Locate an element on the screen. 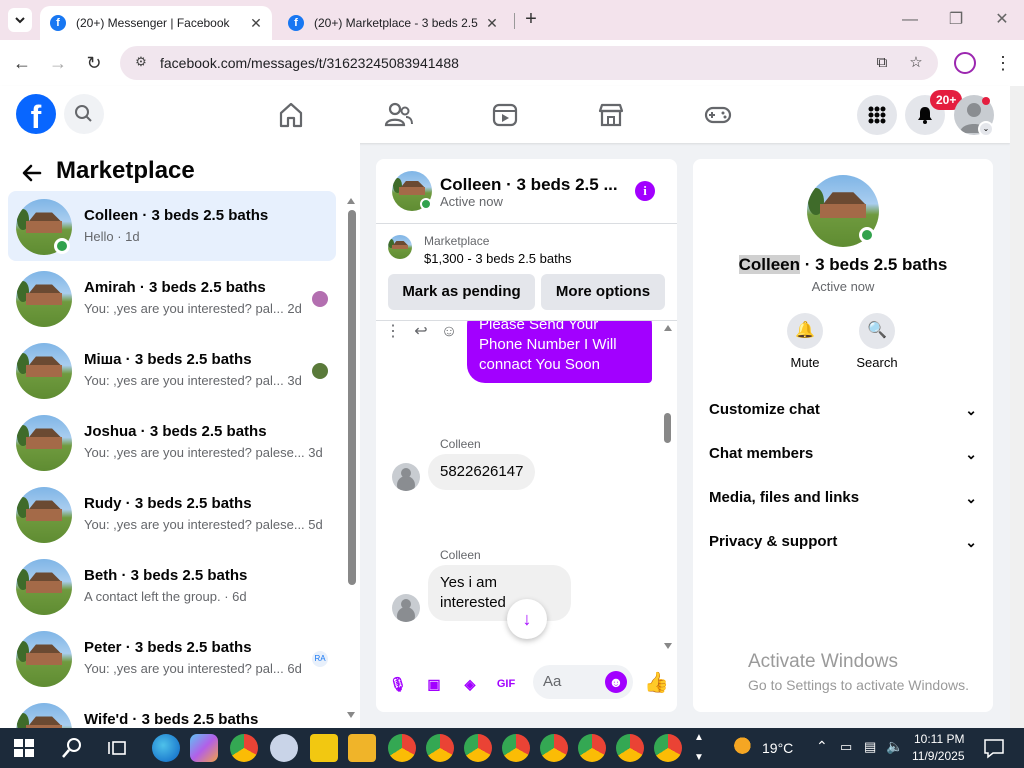 Image resolution: width=1024 pixels, height=768 pixels. site-settings-icon: ⚙ is located at coordinates (141, 63).